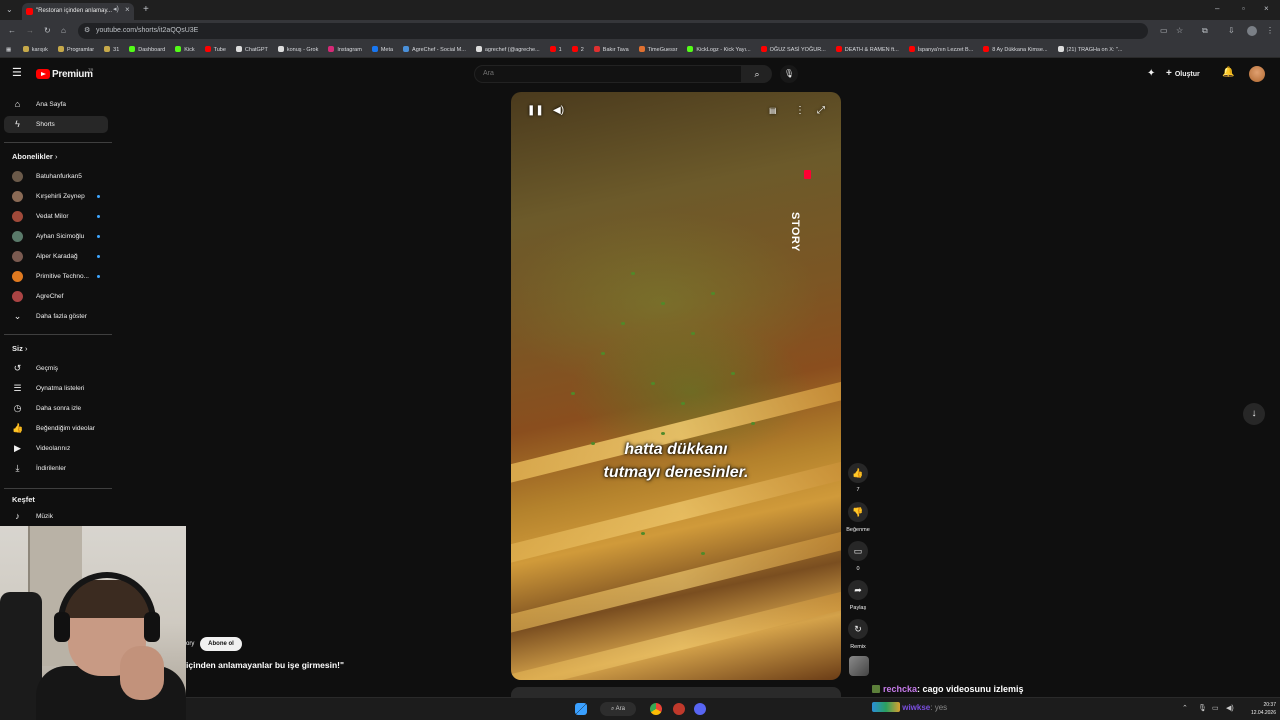 The image size is (1280, 720). I want to click on bookmark-item: ChatGPT, so click(251, 49).